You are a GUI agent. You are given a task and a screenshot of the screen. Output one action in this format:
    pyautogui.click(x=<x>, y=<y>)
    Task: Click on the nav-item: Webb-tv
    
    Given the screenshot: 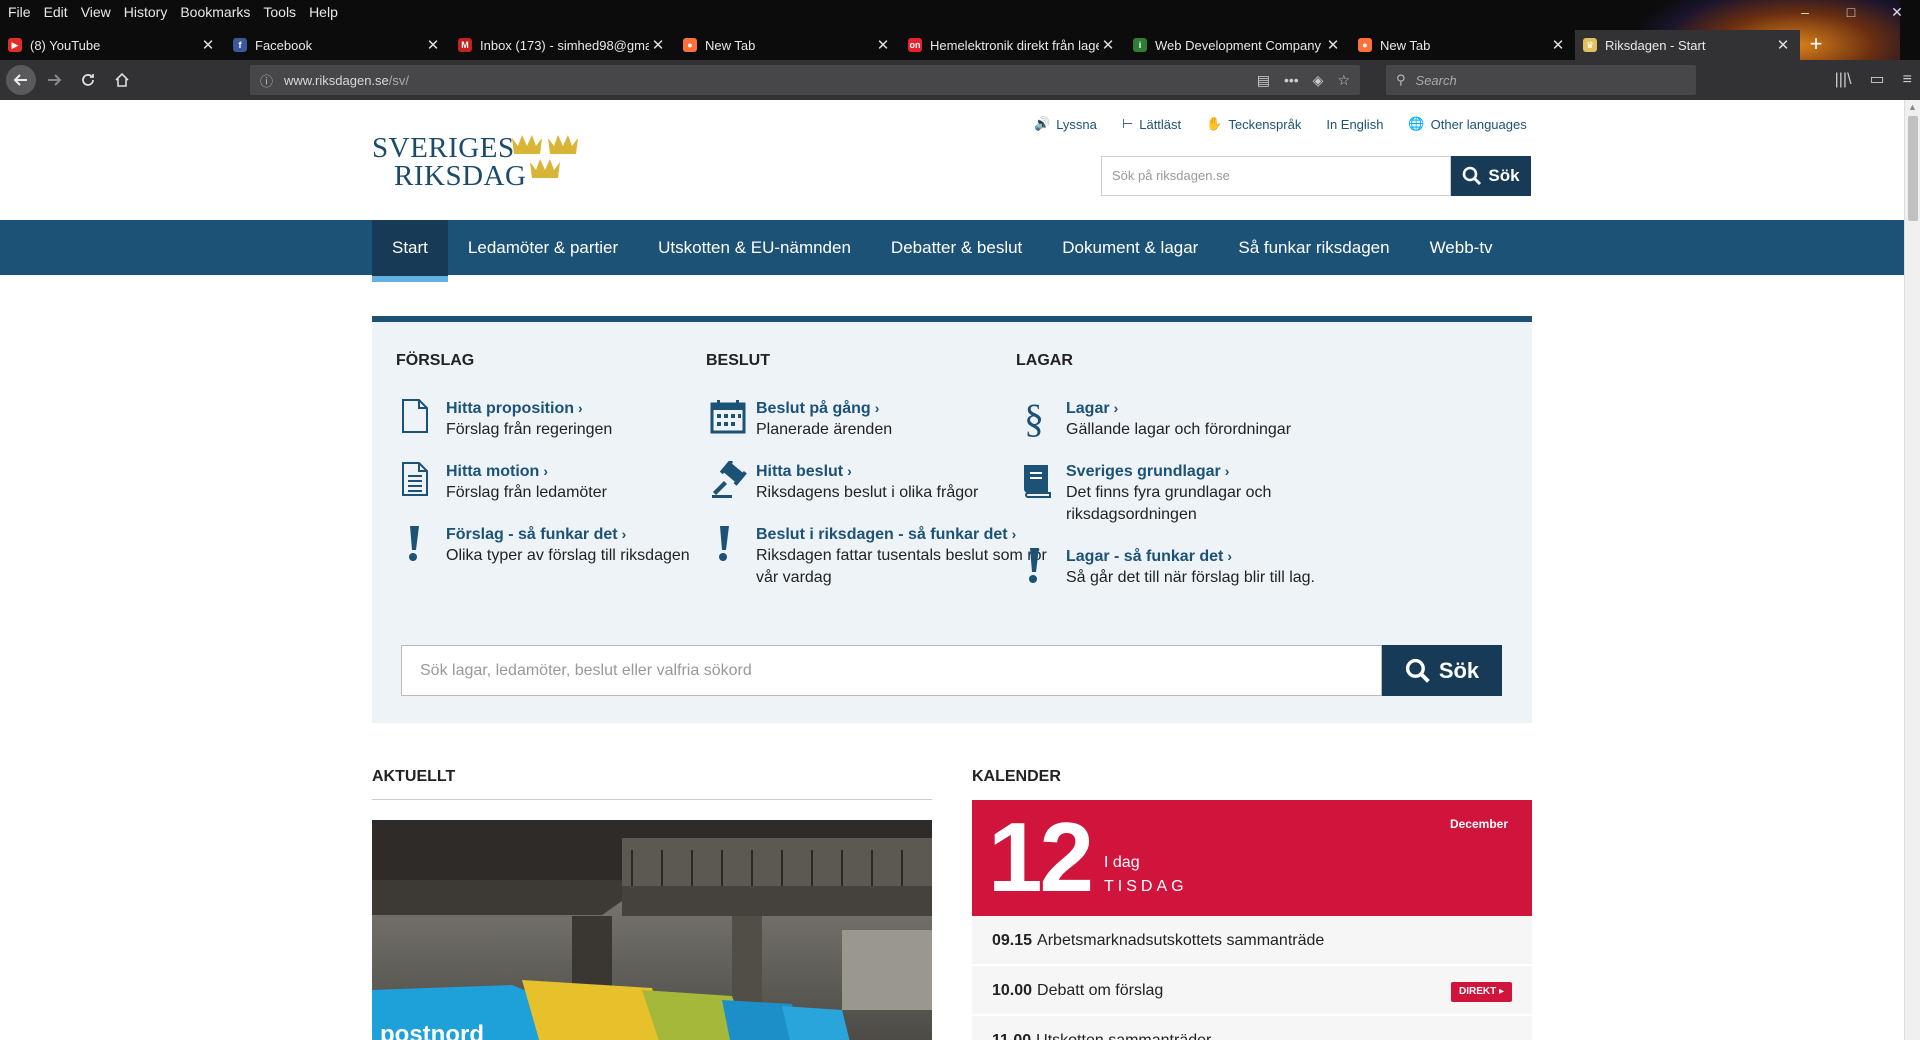 What is the action you would take?
    pyautogui.click(x=1461, y=247)
    